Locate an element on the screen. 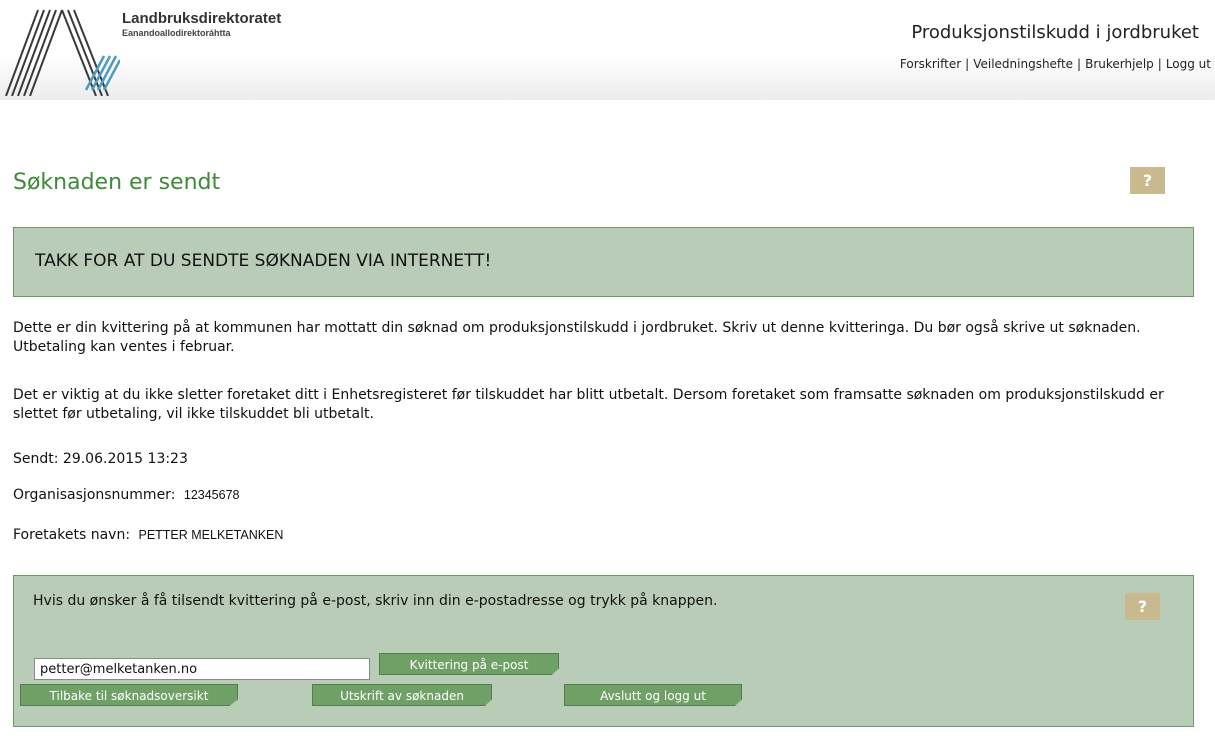 The image size is (1215, 738). company-name-line: Foretakets navn: PETTER MELKETANKEN is located at coordinates (148, 535).